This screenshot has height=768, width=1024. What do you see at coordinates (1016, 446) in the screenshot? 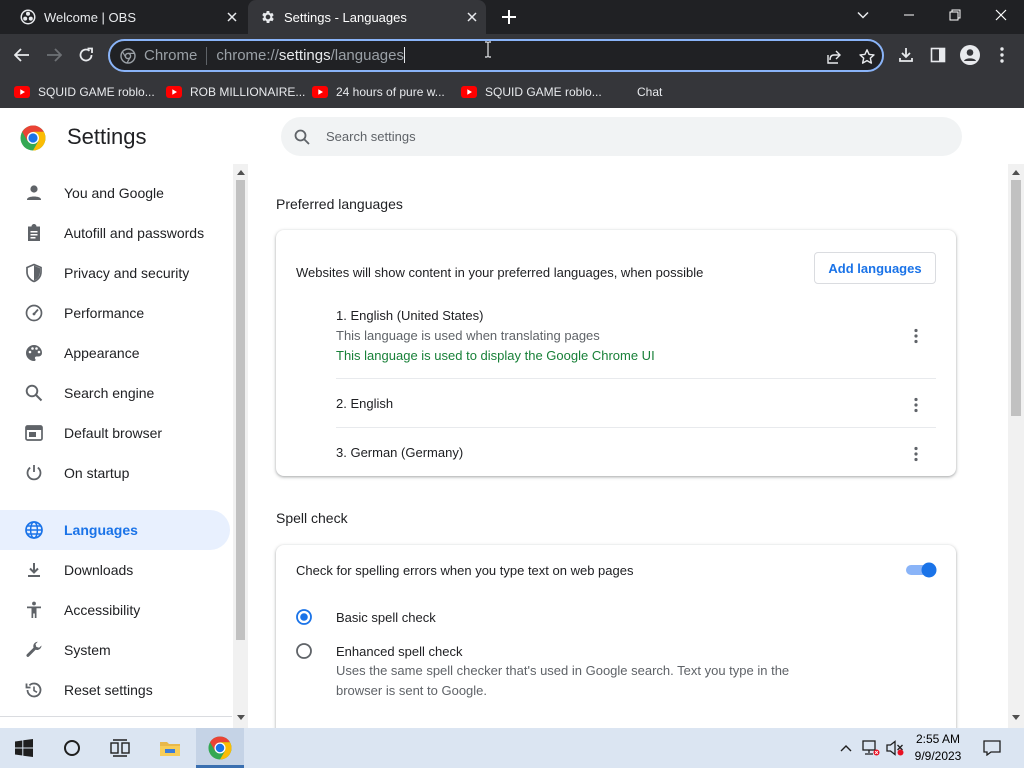
I see `page-scrollbar` at bounding box center [1016, 446].